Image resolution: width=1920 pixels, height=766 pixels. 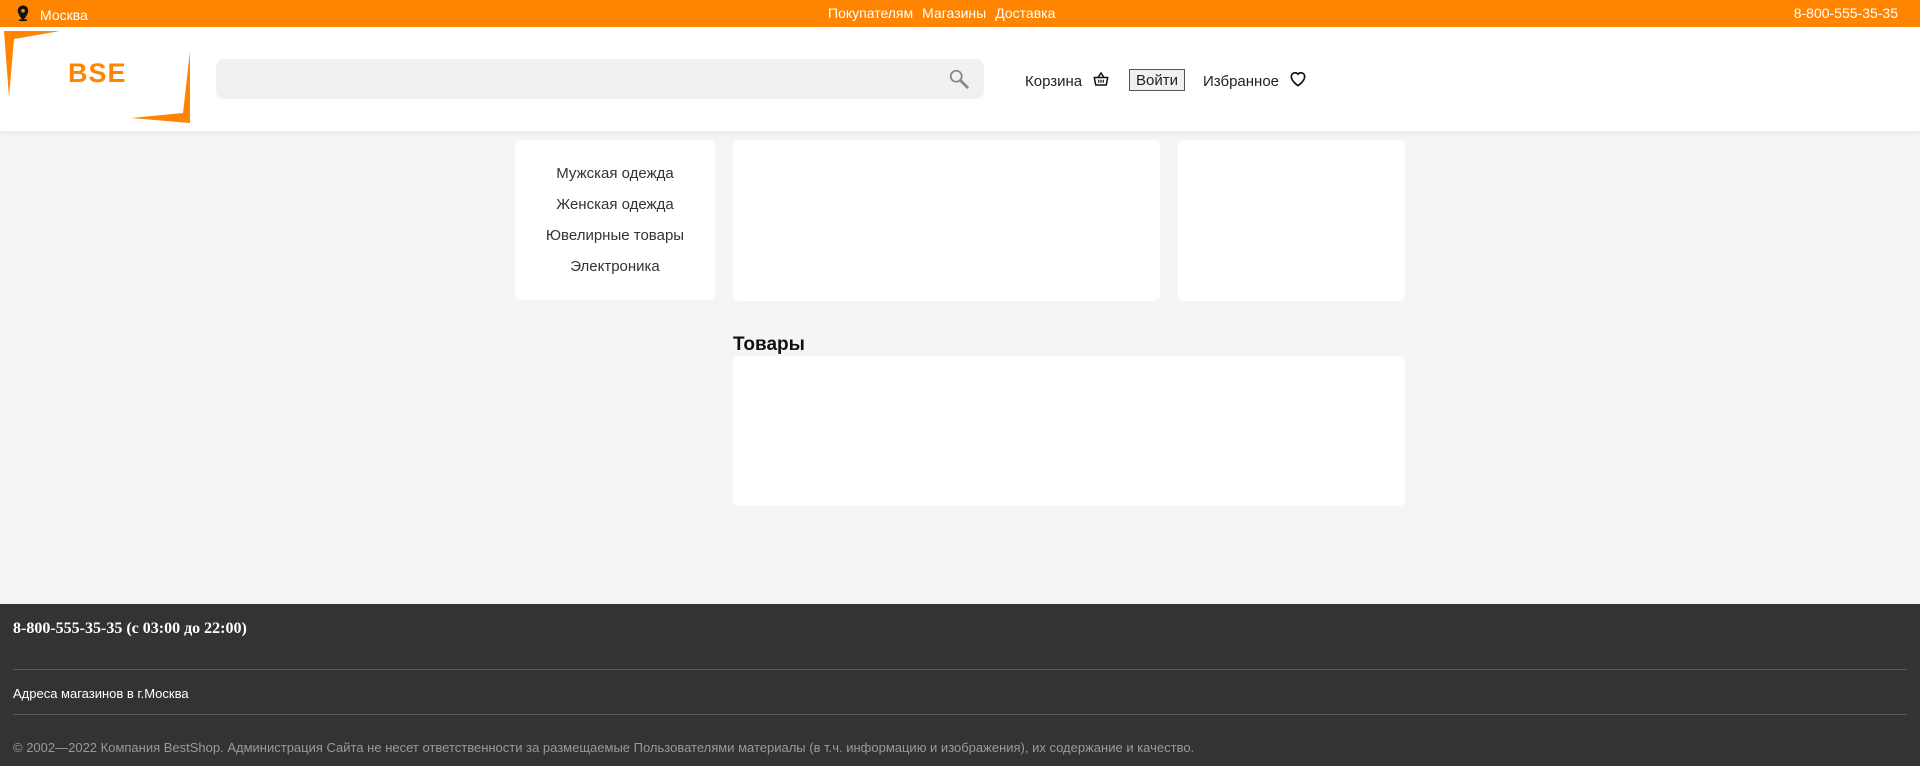 I want to click on side-banner, so click(x=1291, y=220).